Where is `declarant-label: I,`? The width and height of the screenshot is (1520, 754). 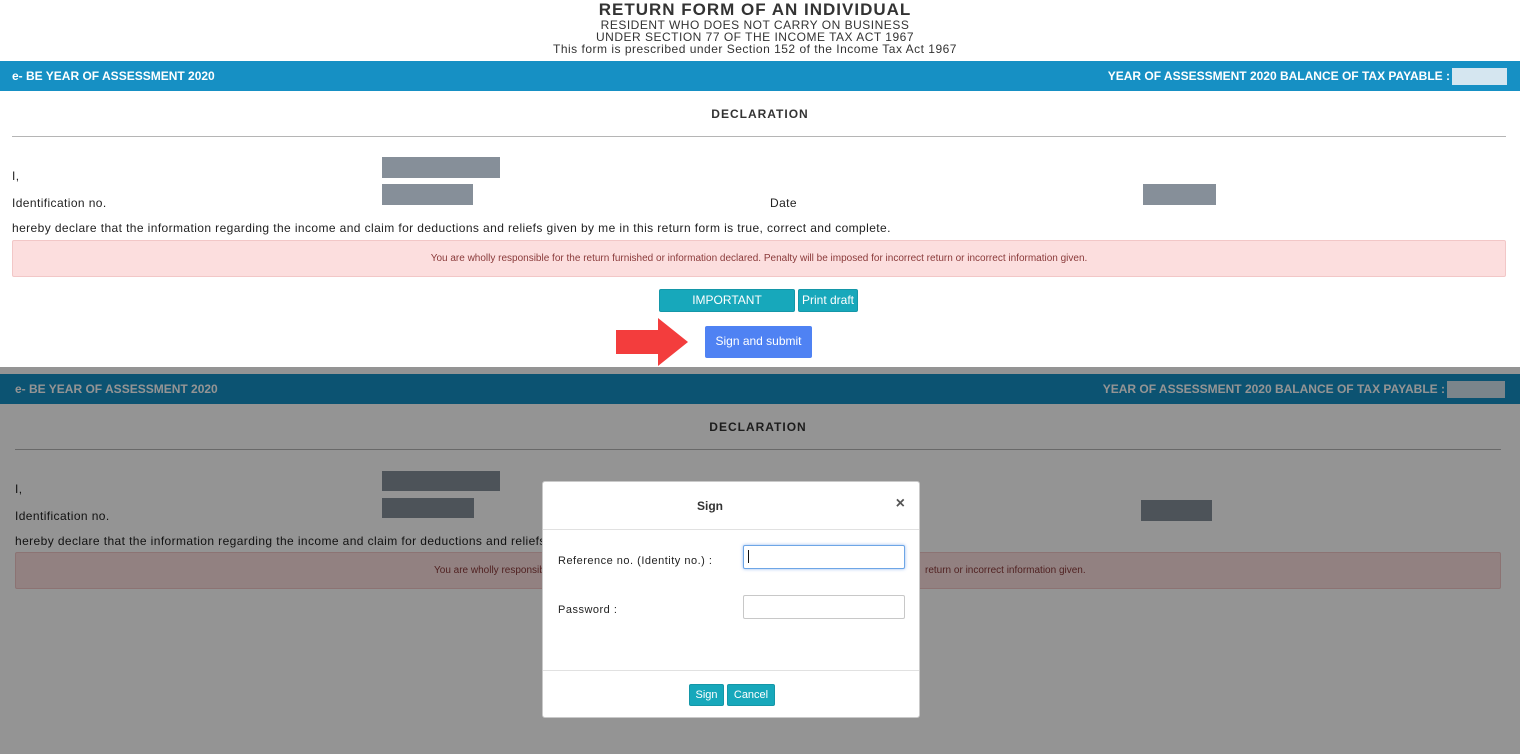
declarant-label: I, is located at coordinates (16, 176).